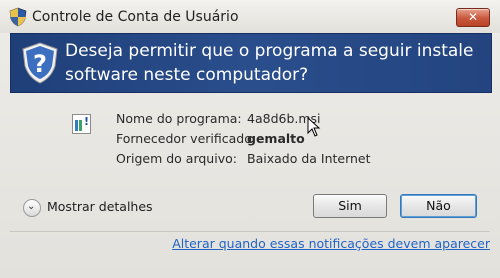 The width and height of the screenshot is (500, 278). I want to click on show-details-label: Mostrar detalhes, so click(100, 206).